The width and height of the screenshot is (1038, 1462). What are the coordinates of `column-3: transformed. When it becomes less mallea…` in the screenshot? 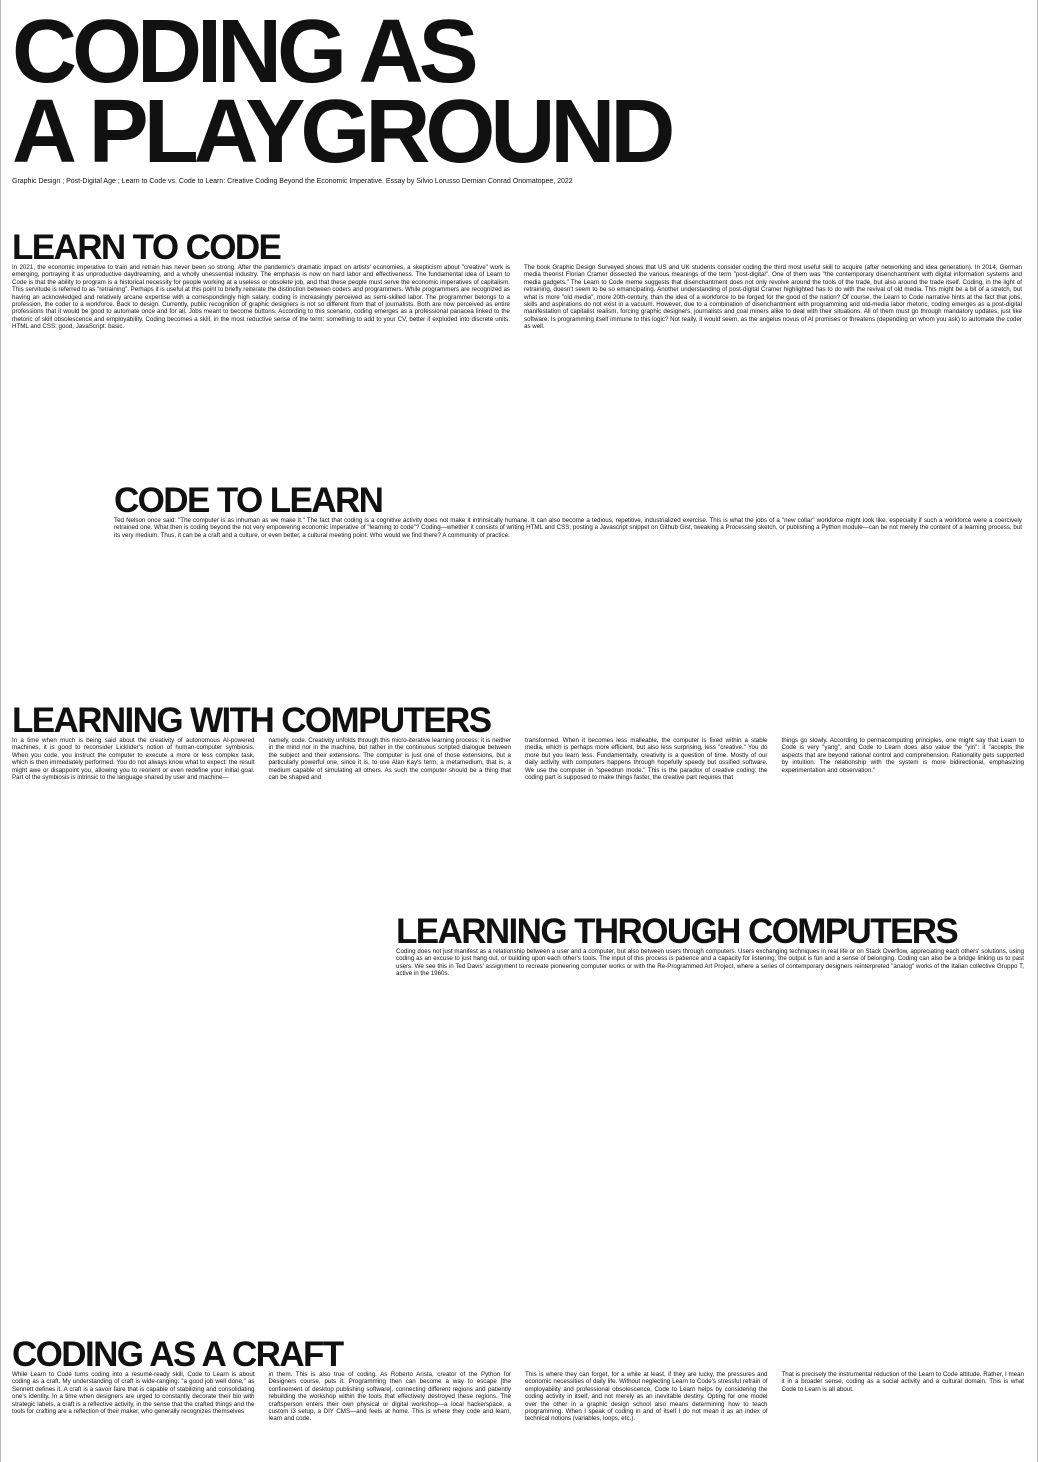 It's located at (646, 759).